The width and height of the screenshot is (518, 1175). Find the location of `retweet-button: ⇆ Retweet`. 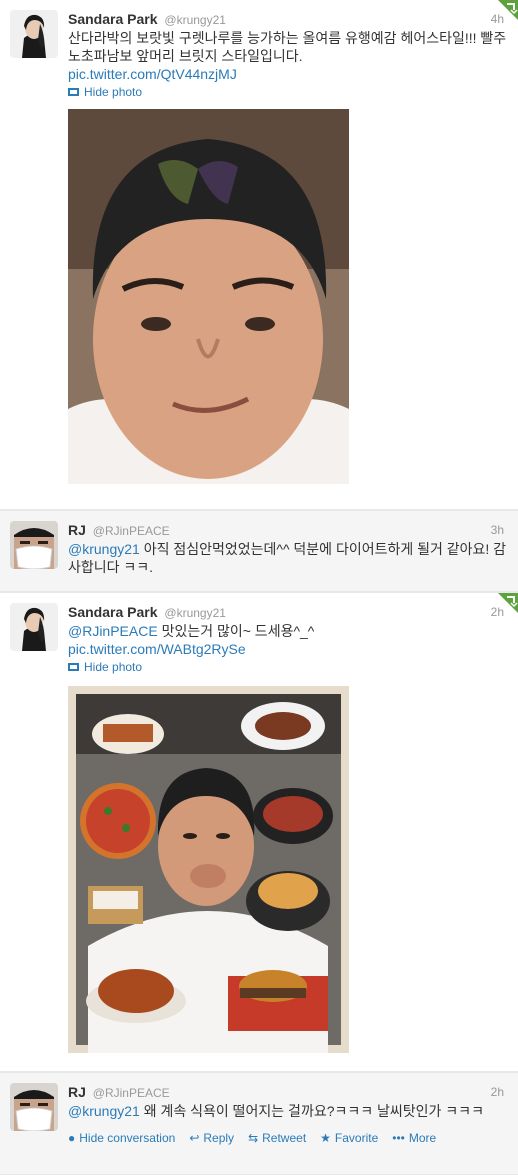

retweet-button: ⇆ Retweet is located at coordinates (277, 1138).